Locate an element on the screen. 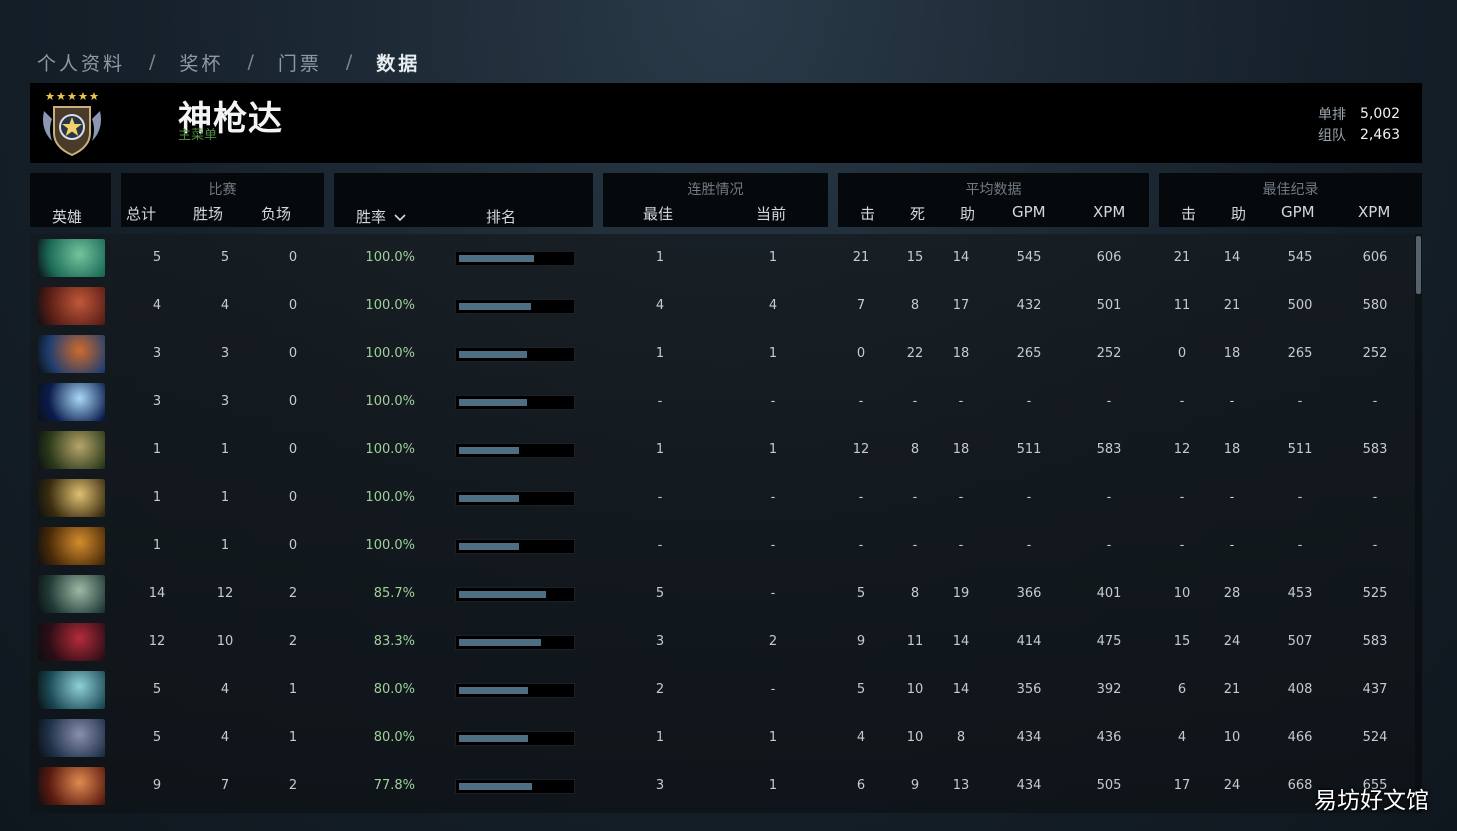 The width and height of the screenshot is (1457, 831). hero-portrait-3-icon is located at coordinates (71, 354).